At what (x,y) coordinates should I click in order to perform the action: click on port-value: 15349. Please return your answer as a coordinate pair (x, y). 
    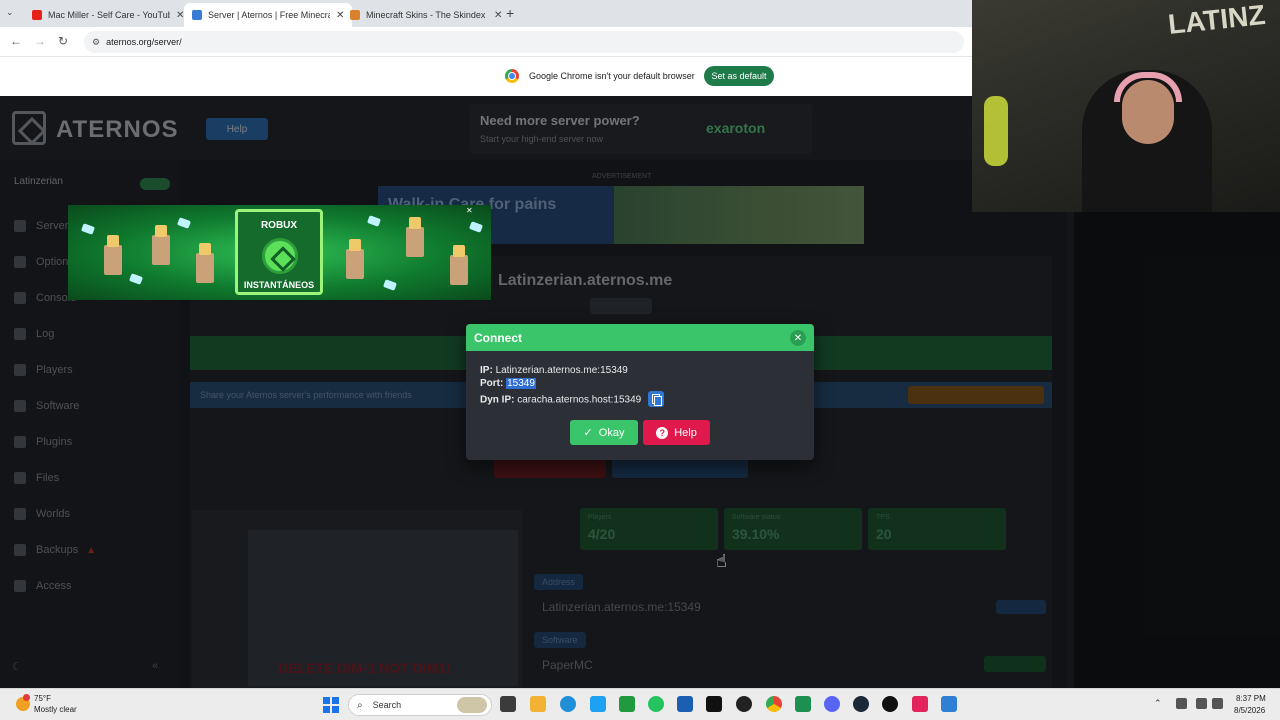
    Looking at the image, I should click on (521, 383).